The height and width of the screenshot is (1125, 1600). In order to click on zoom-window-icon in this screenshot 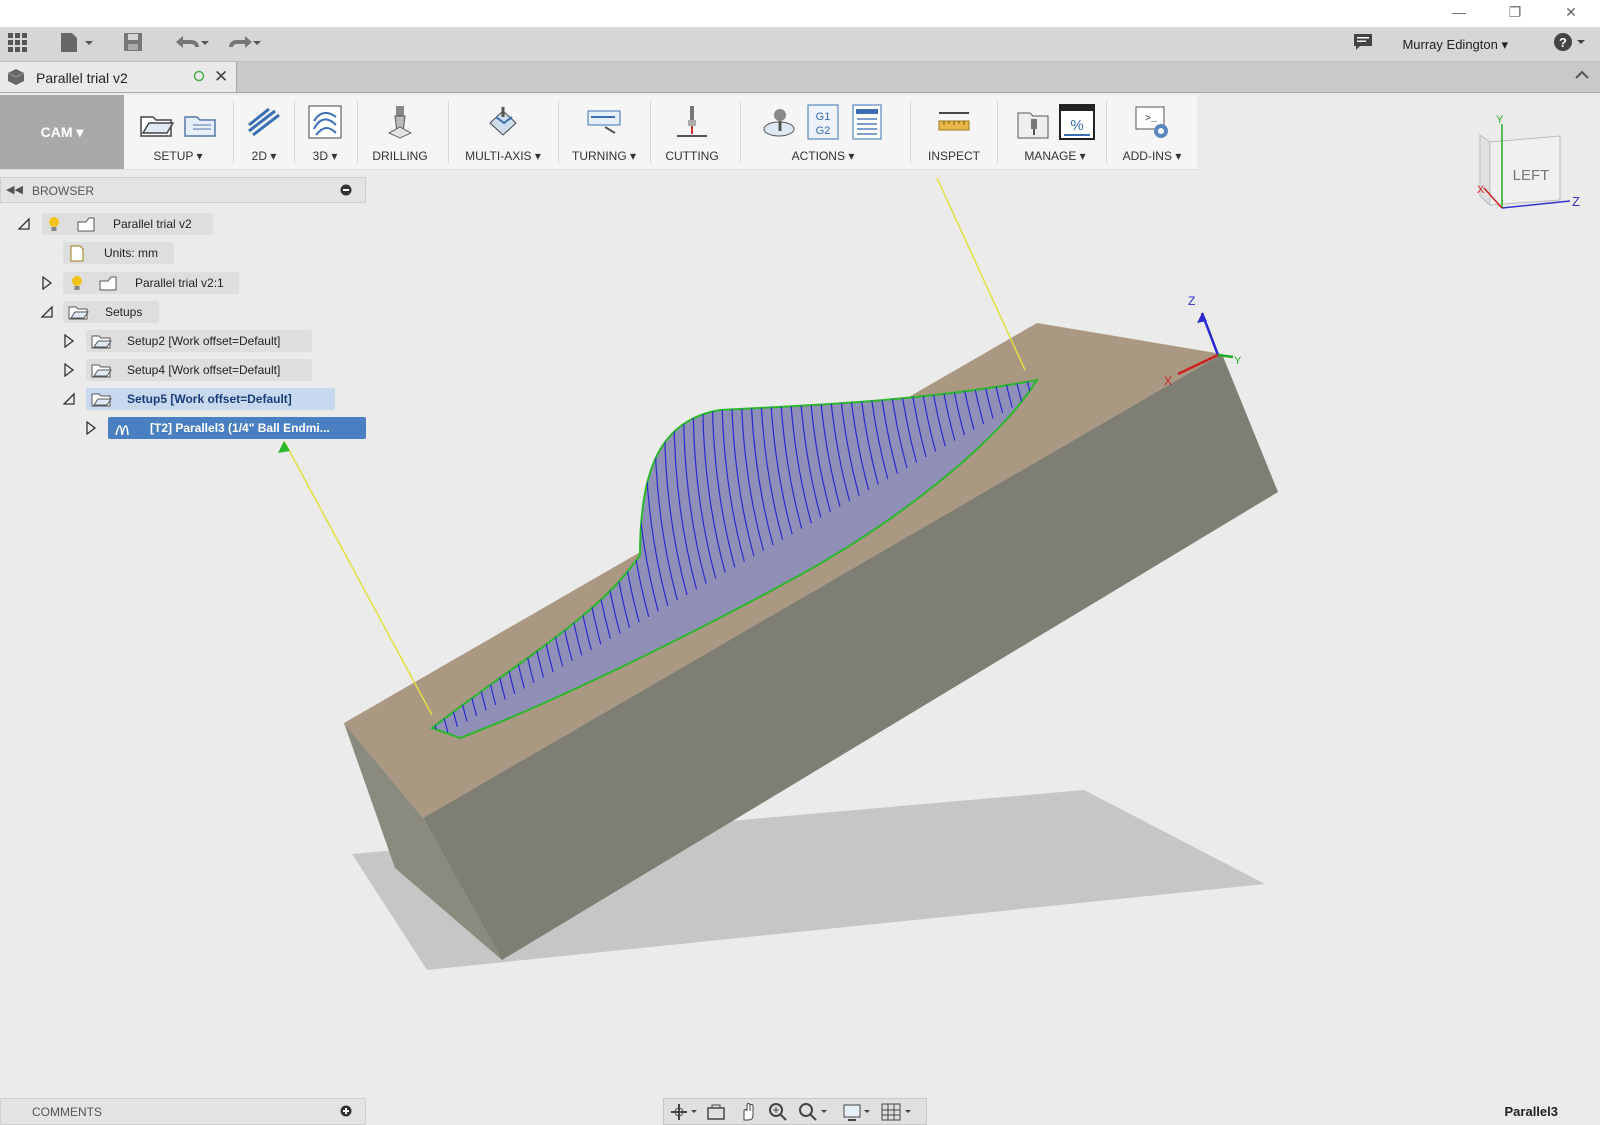, I will do `click(814, 1113)`.